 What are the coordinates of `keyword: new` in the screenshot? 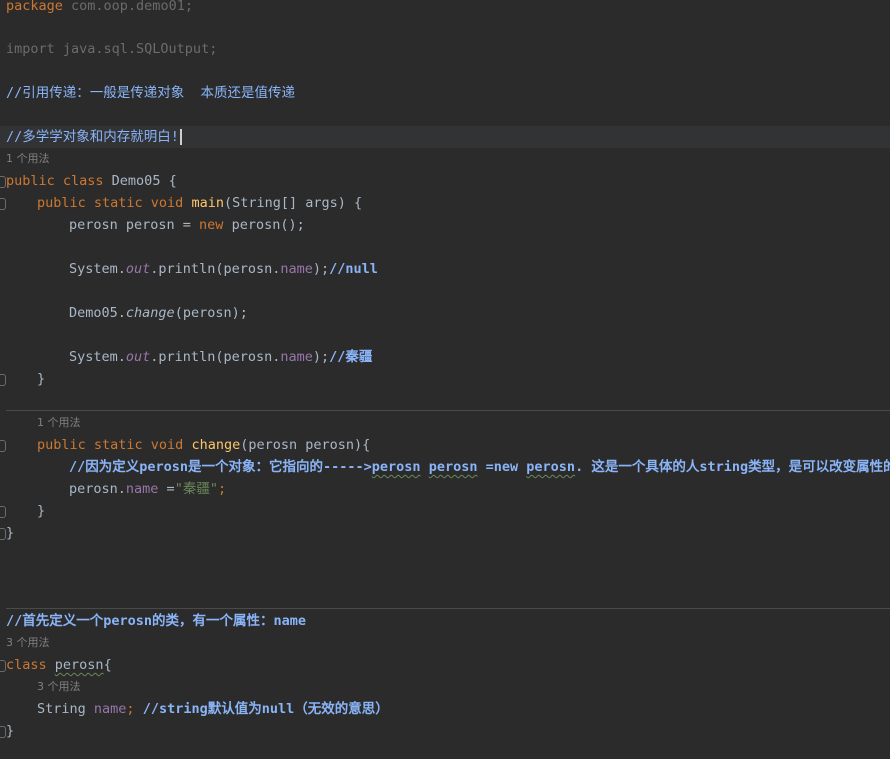 It's located at (211, 225).